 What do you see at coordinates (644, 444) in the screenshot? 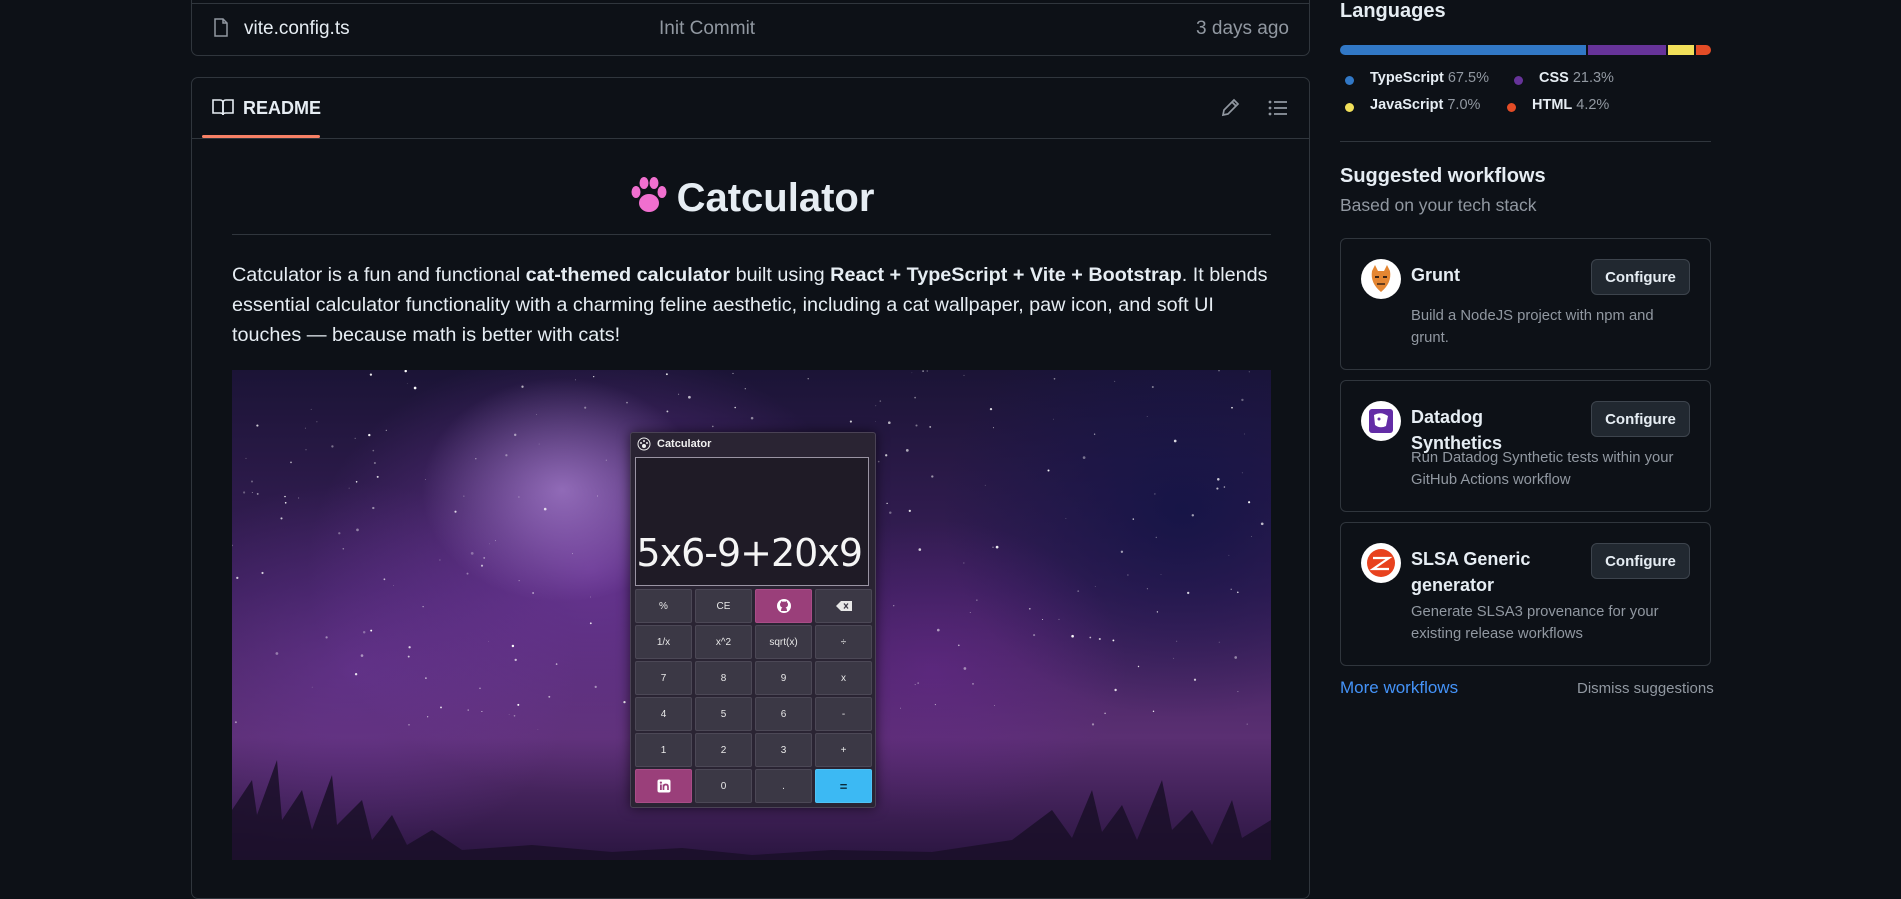
I see `calc-paw-icon` at bounding box center [644, 444].